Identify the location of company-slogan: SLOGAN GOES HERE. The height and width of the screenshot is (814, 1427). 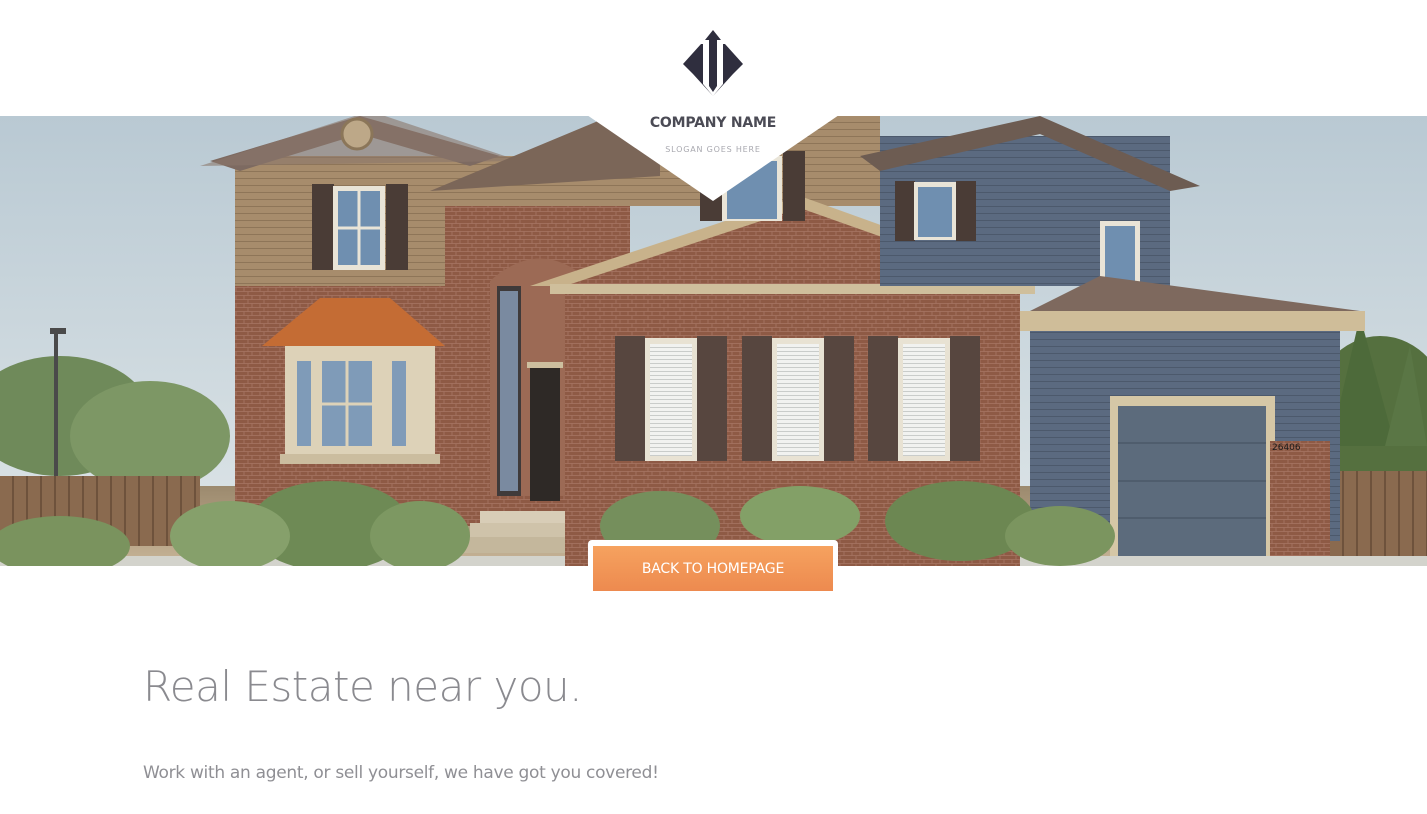
(713, 149).